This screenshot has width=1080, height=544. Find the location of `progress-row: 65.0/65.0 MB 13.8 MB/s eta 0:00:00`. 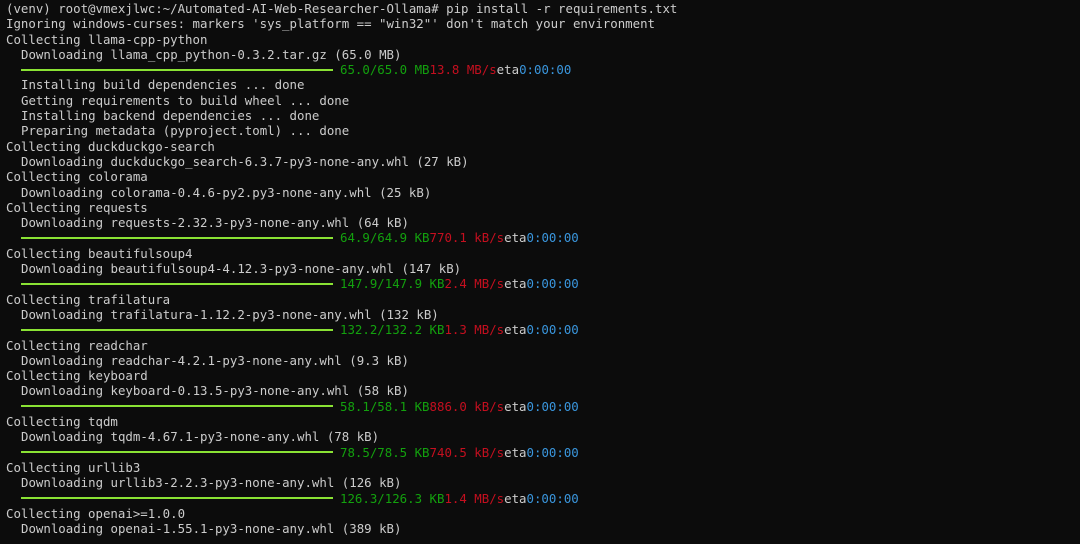

progress-row: 65.0/65.0 MB 13.8 MB/s eta 0:00:00 is located at coordinates (543, 69).